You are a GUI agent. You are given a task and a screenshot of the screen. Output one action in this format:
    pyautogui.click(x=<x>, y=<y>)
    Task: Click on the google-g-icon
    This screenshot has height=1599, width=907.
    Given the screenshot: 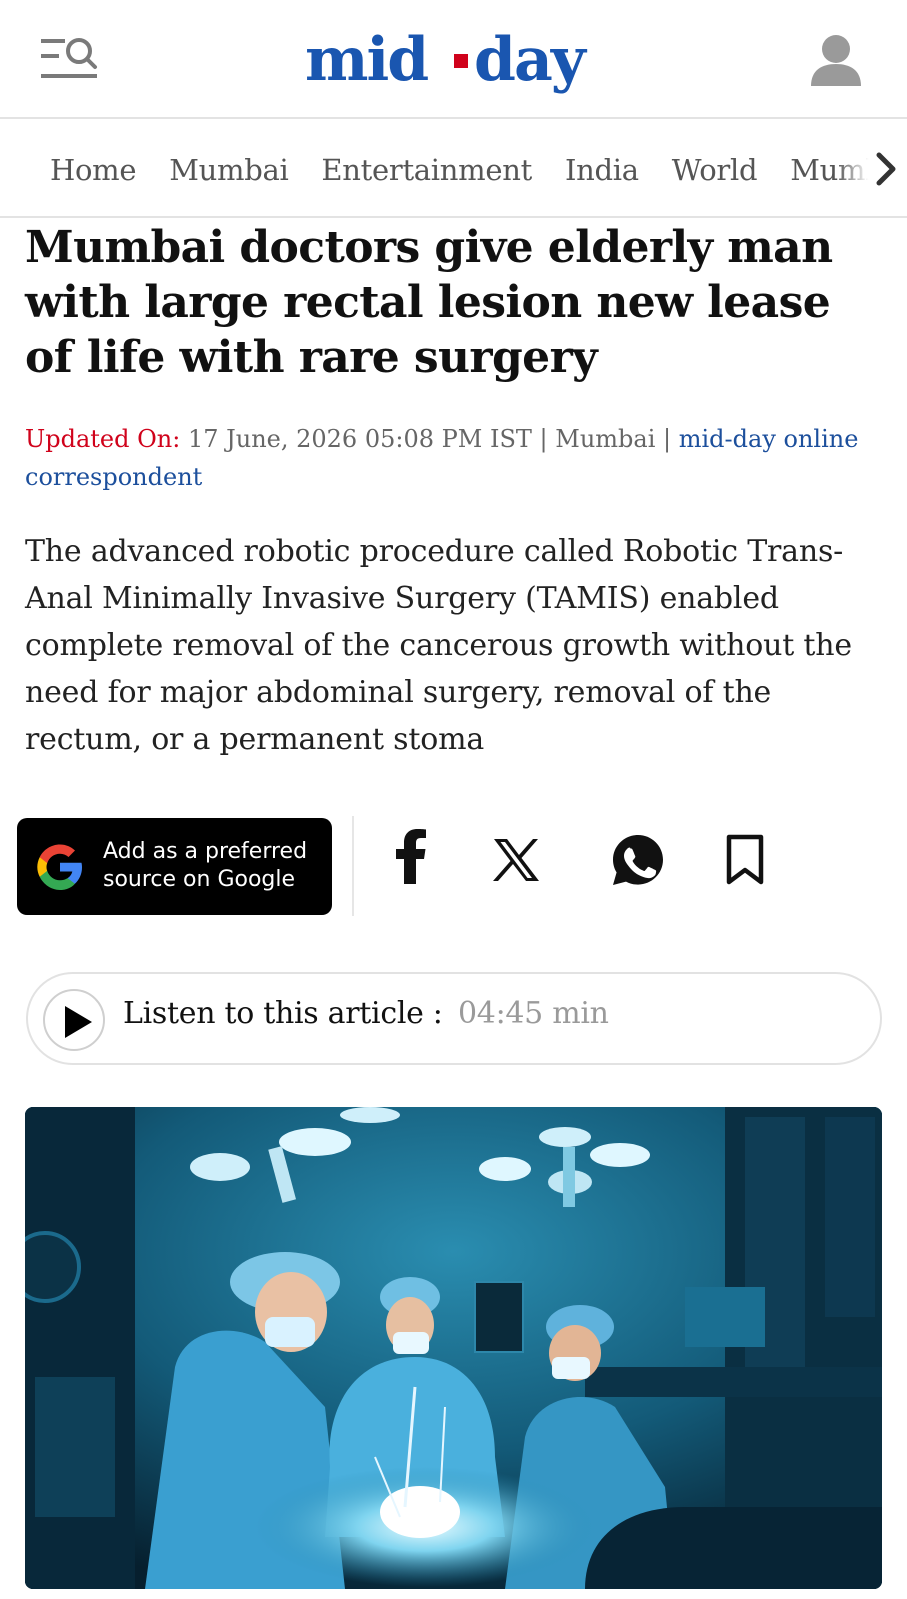 What is the action you would take?
    pyautogui.click(x=60, y=867)
    